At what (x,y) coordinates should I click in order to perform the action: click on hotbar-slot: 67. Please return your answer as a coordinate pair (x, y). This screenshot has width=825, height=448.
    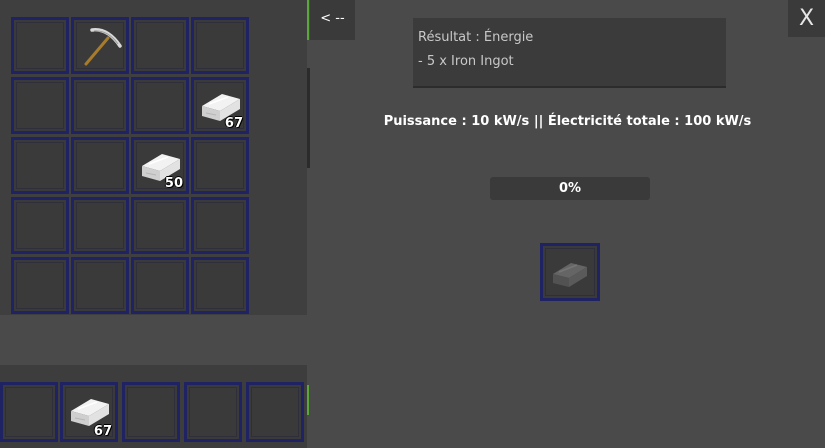
    Looking at the image, I should click on (89, 412).